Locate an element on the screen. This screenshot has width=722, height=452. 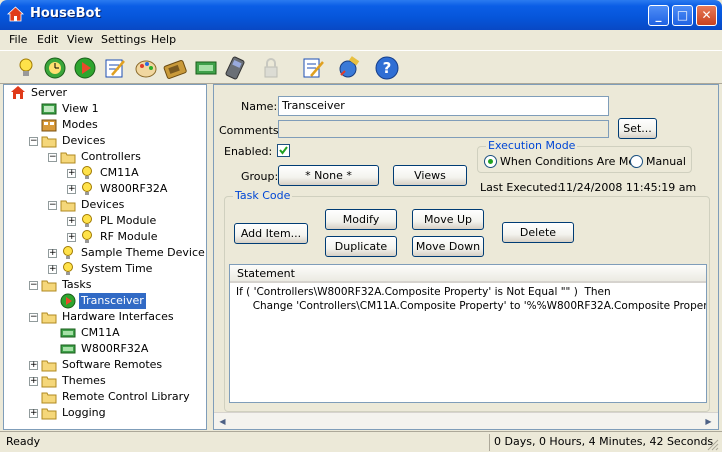
notepad-icon is located at coordinates (313, 68).